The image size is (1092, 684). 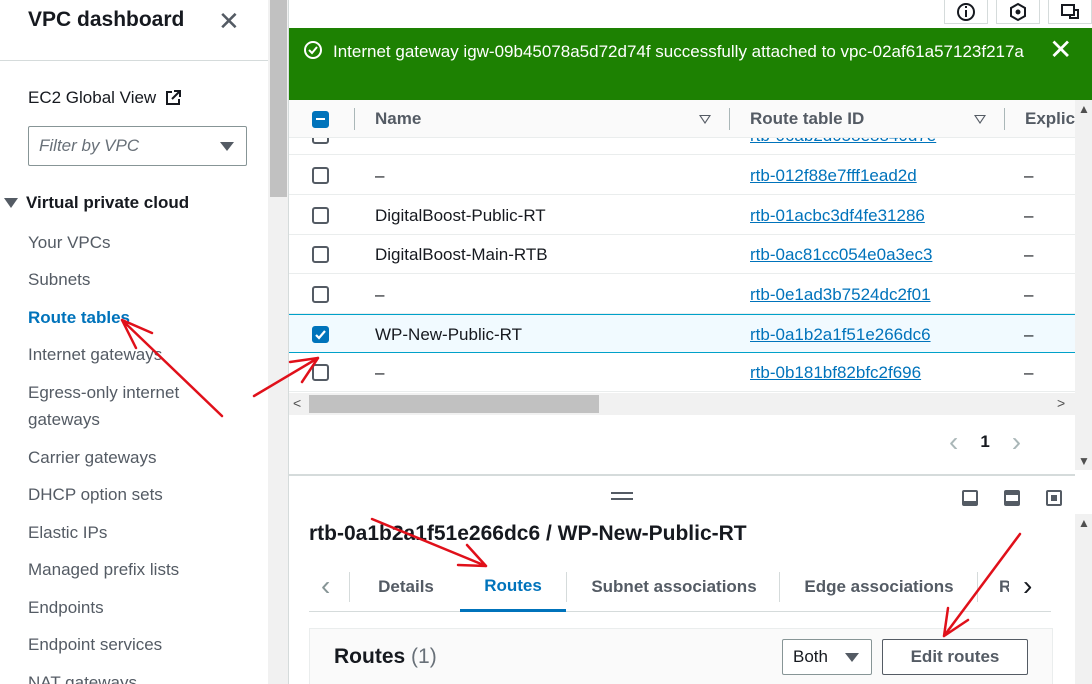 I want to click on panel-bottom-icon, so click(x=970, y=498).